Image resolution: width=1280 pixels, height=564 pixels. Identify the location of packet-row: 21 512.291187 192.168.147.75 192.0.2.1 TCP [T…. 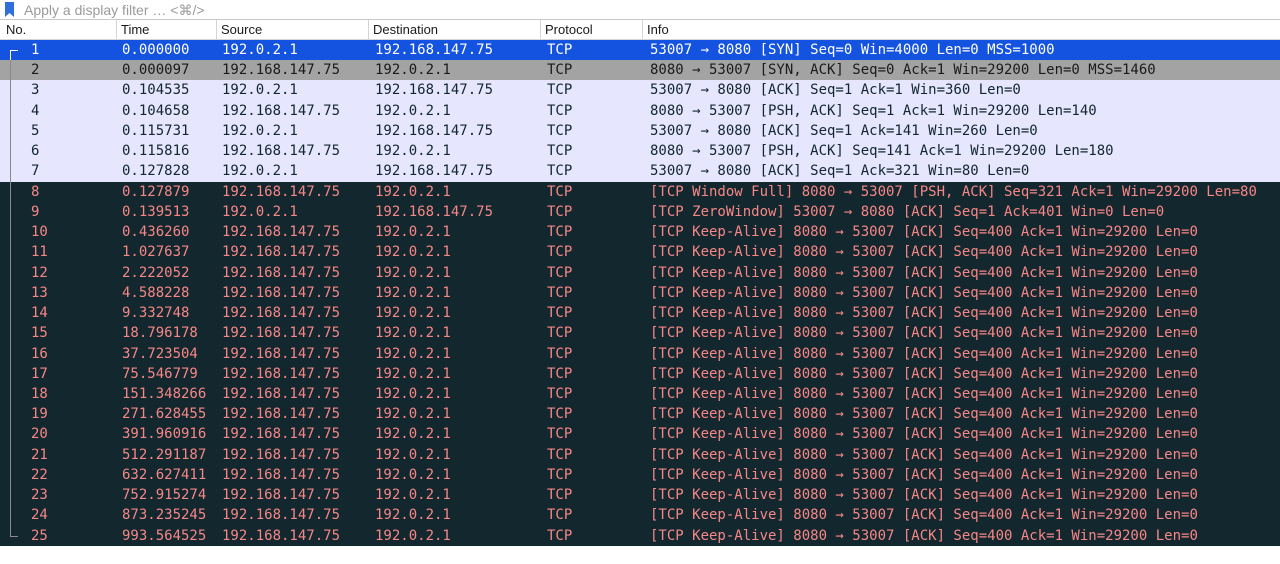
(640, 454).